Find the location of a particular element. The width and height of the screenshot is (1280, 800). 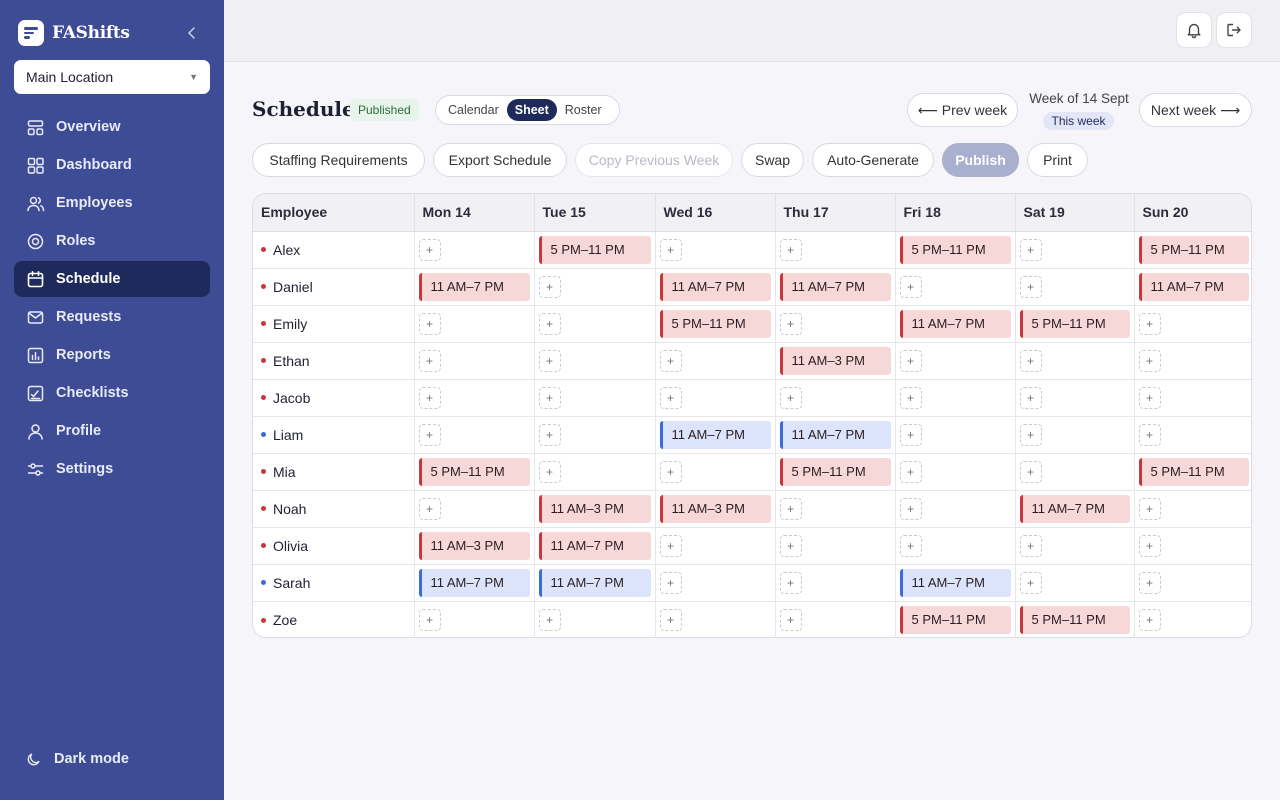

view-roster: Roster is located at coordinates (583, 110).